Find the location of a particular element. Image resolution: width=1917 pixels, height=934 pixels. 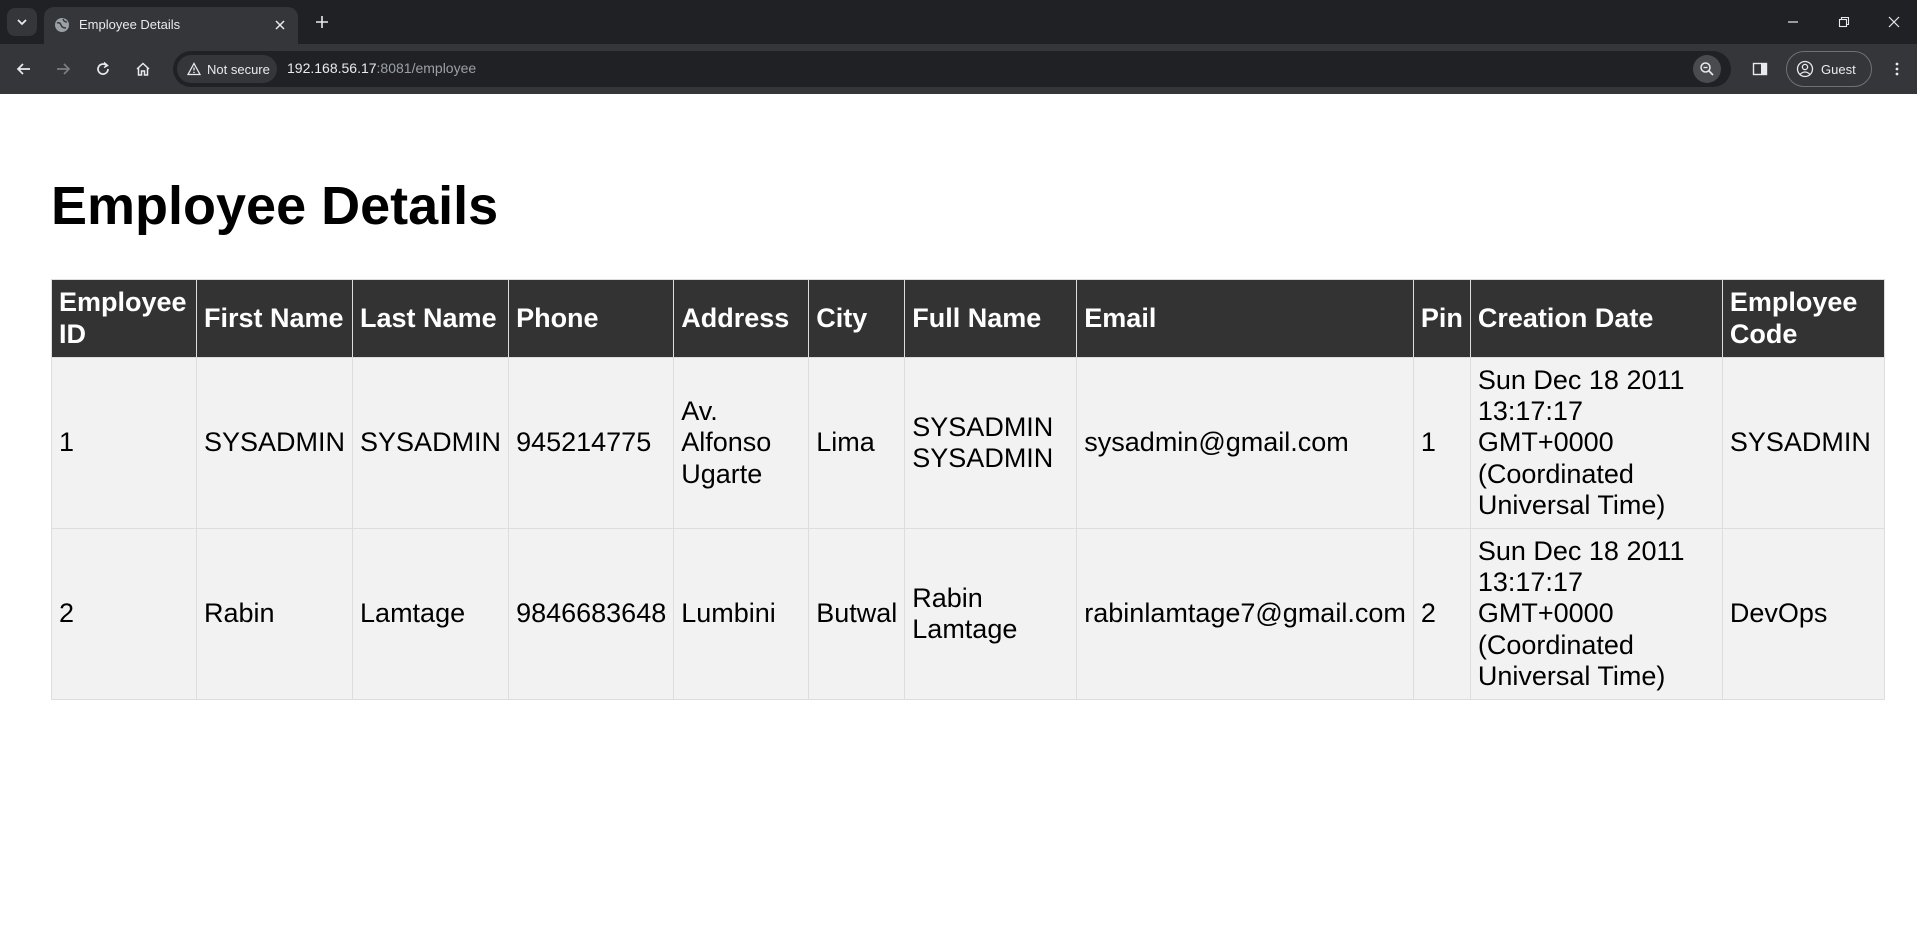

zoom-button is located at coordinates (1707, 69).